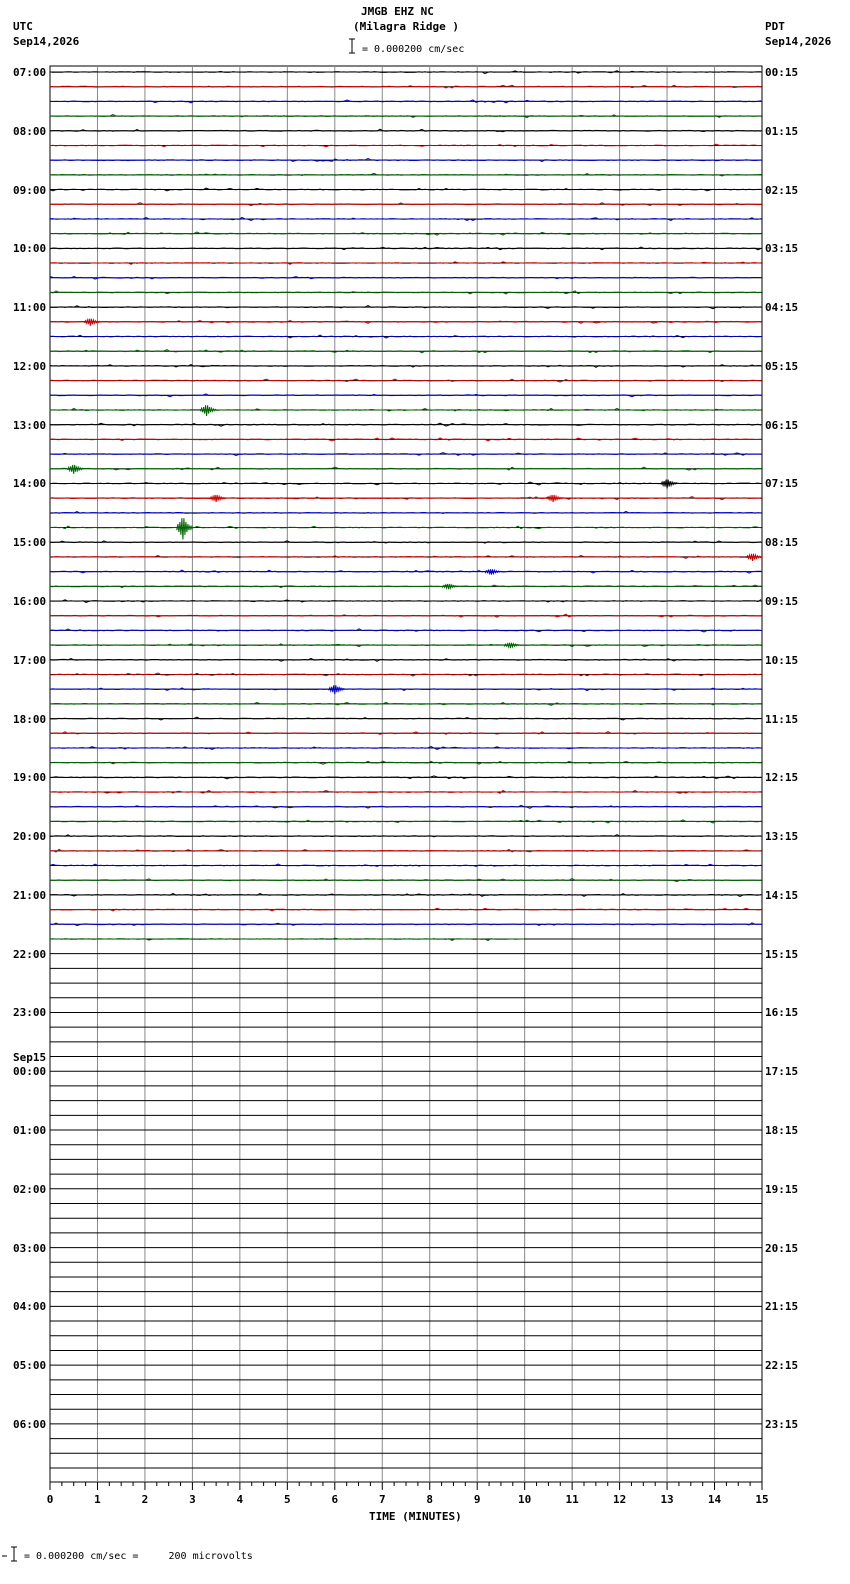 This screenshot has width=850, height=1584. What do you see at coordinates (30, 425) in the screenshot?
I see `utc-hour-label: 13:00` at bounding box center [30, 425].